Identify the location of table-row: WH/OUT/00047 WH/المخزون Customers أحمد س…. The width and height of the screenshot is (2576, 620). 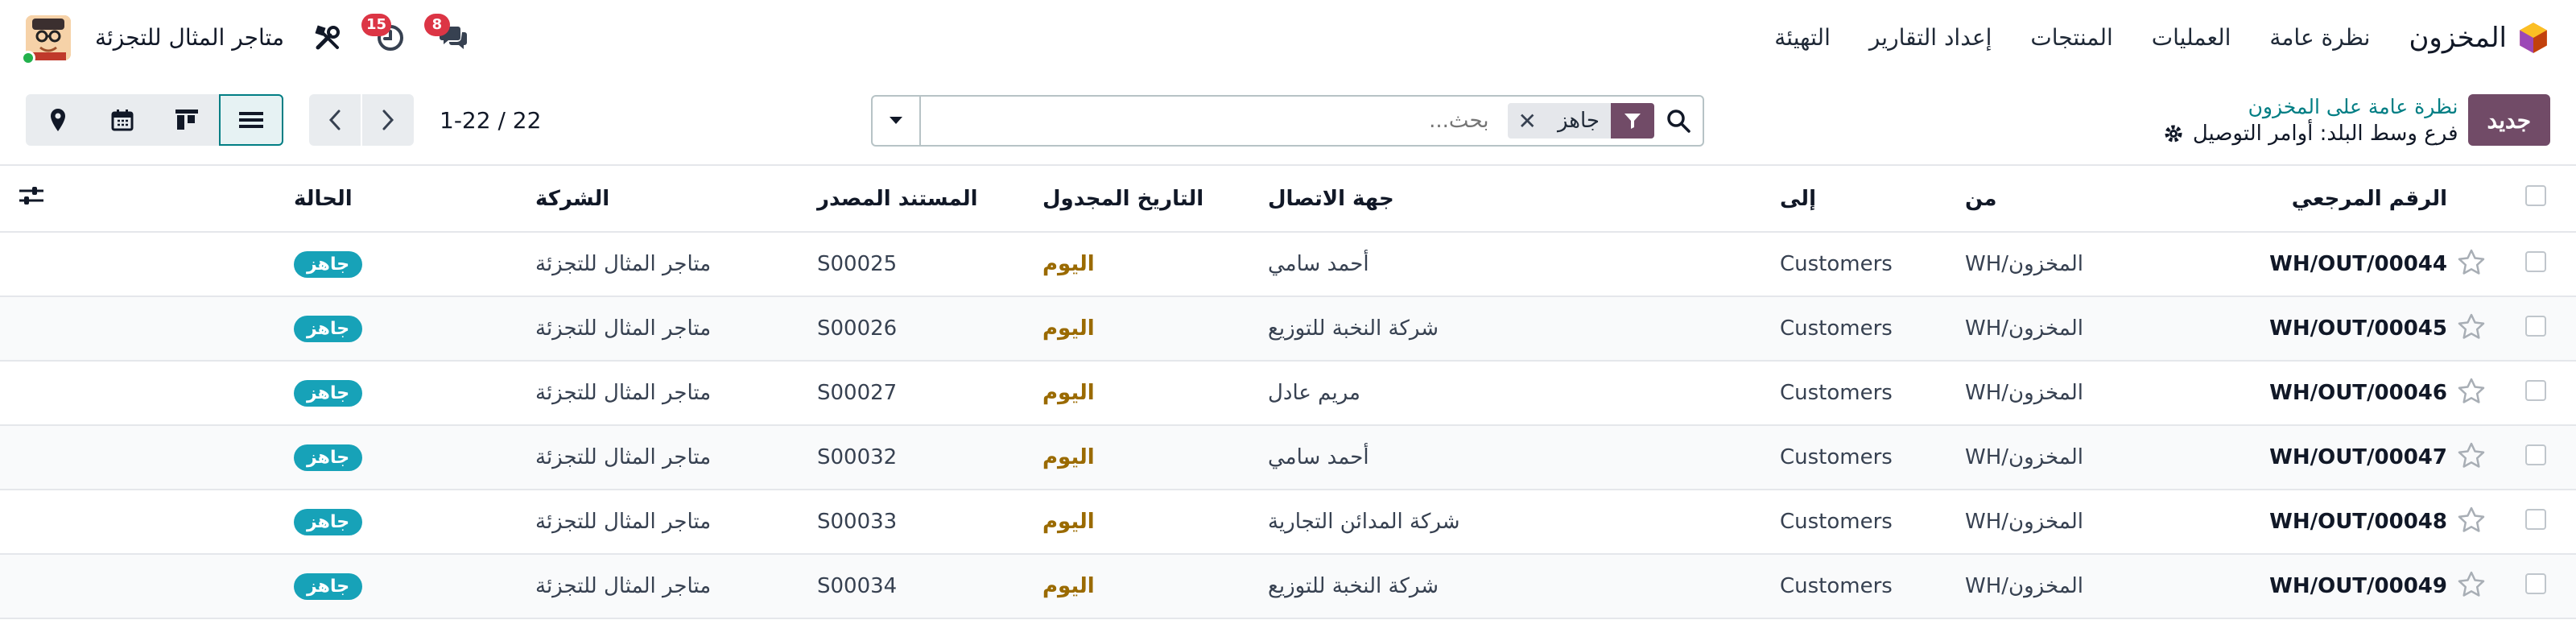
(1288, 458).